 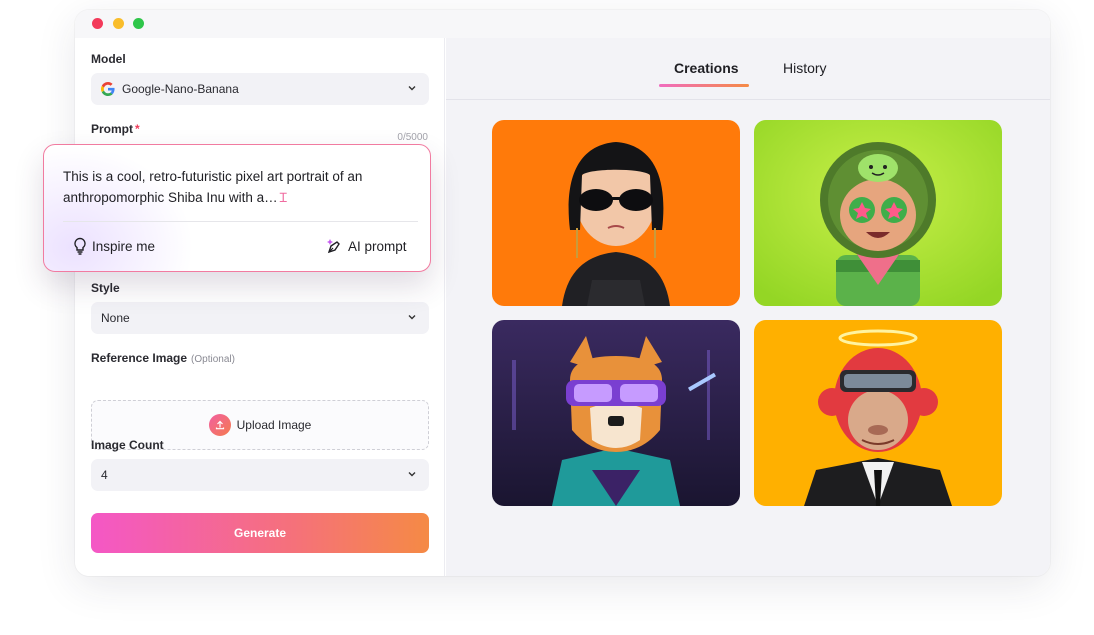 I want to click on prompt-char-counter: 0/5000, so click(x=412, y=137).